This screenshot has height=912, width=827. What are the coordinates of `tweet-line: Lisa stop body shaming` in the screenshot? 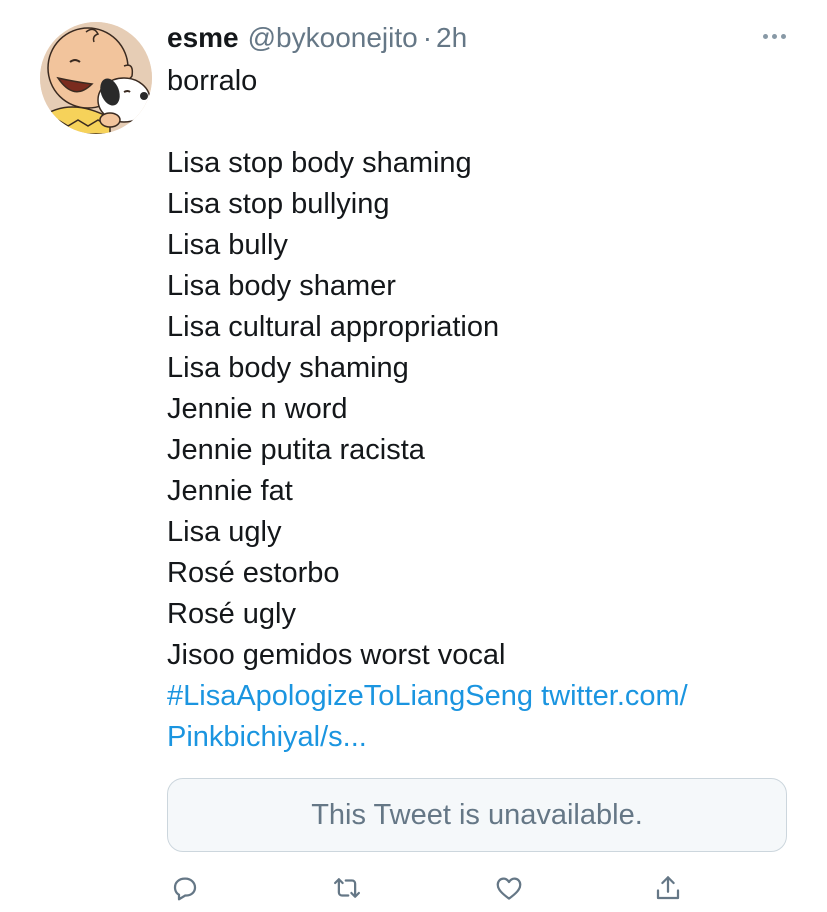 It's located at (319, 163).